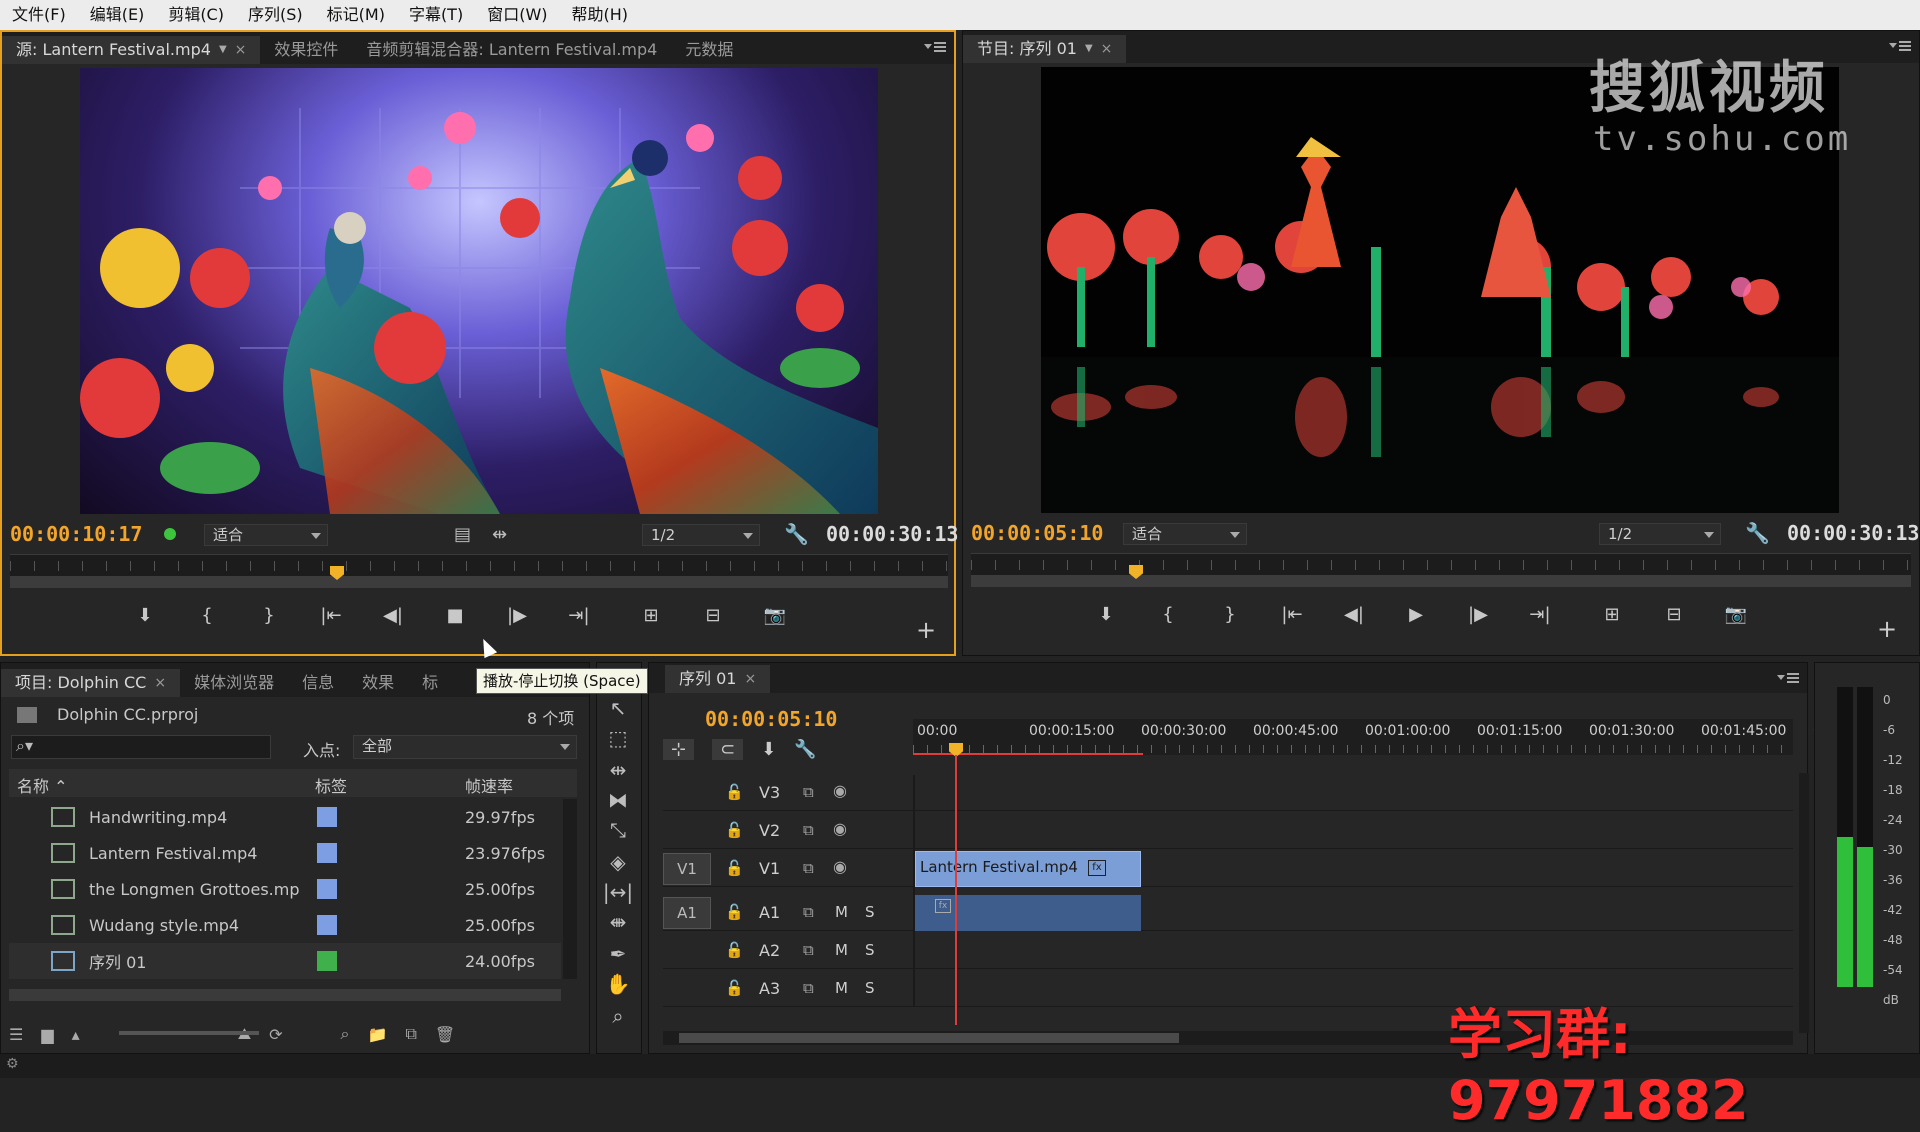 This screenshot has height=1132, width=1920. What do you see at coordinates (1441, 570) in the screenshot?
I see `program-time-ruler` at bounding box center [1441, 570].